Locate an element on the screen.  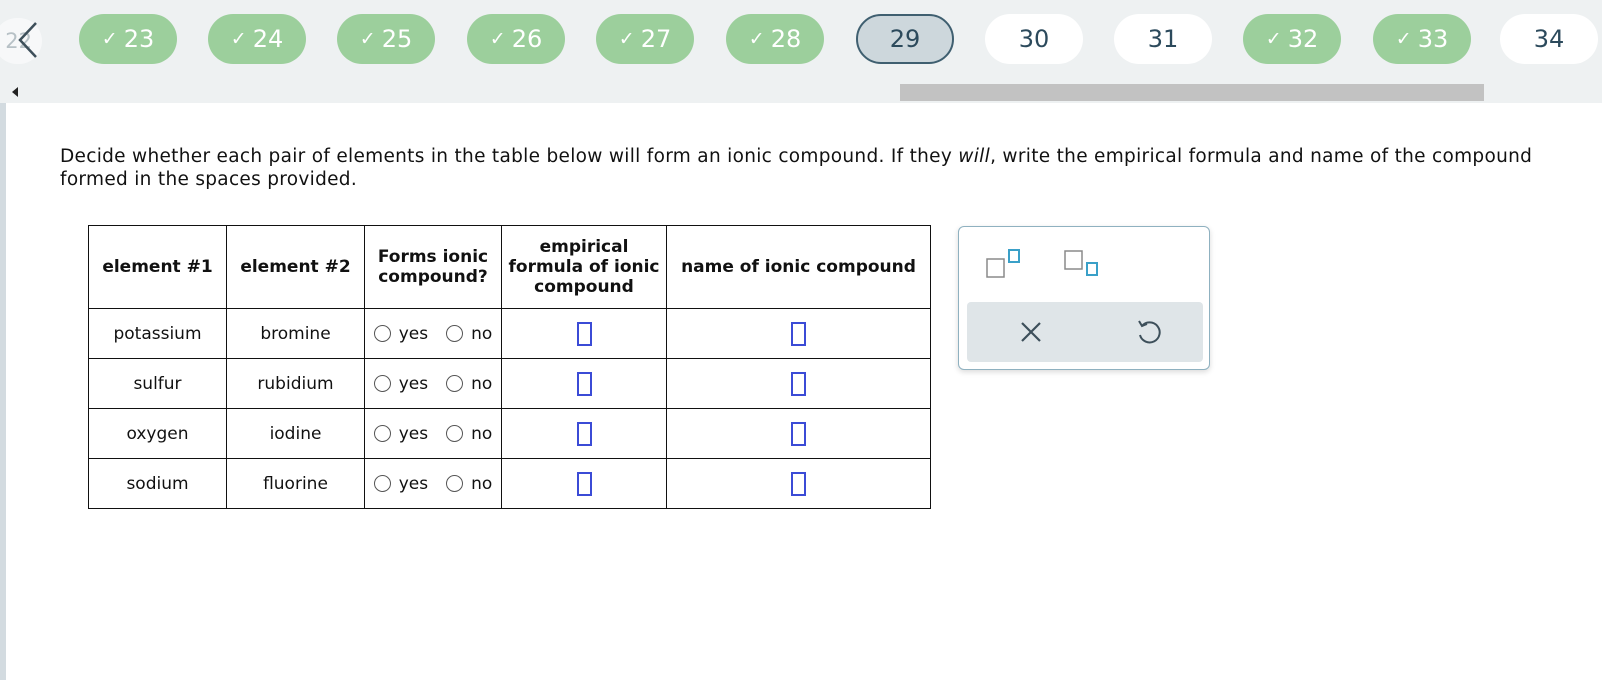
question-pill-32: ✓ 32 is located at coordinates (1292, 39).